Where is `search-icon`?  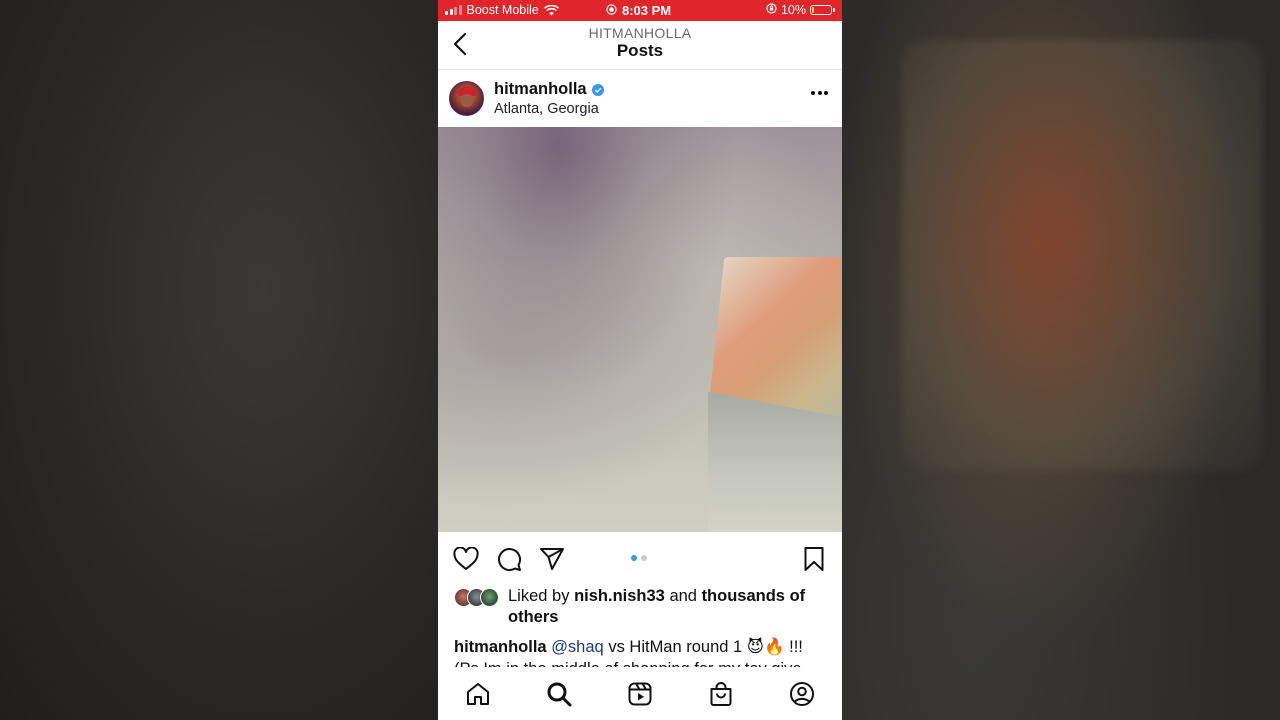 search-icon is located at coordinates (559, 694).